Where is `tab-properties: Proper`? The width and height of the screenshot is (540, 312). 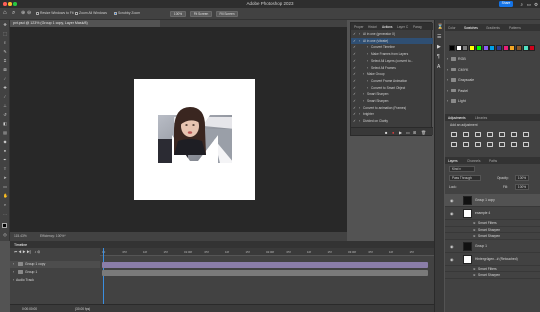
tab-properties: Proper is located at coordinates (359, 27).